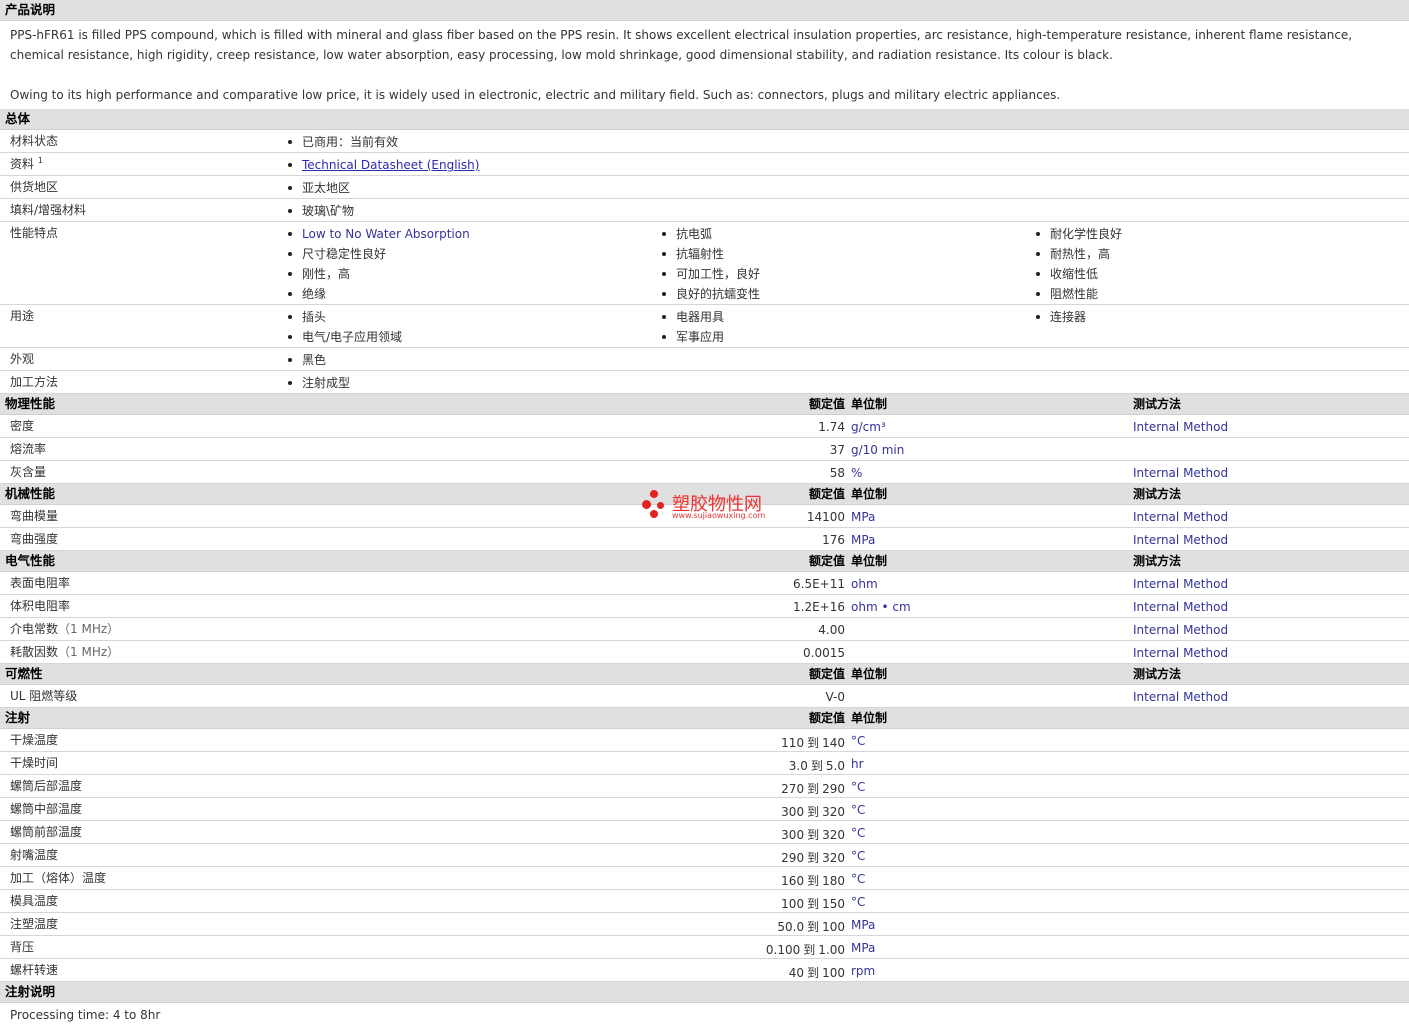 This screenshot has height=1027, width=1409. What do you see at coordinates (22, 947) in the screenshot?
I see `property-name: 背压` at bounding box center [22, 947].